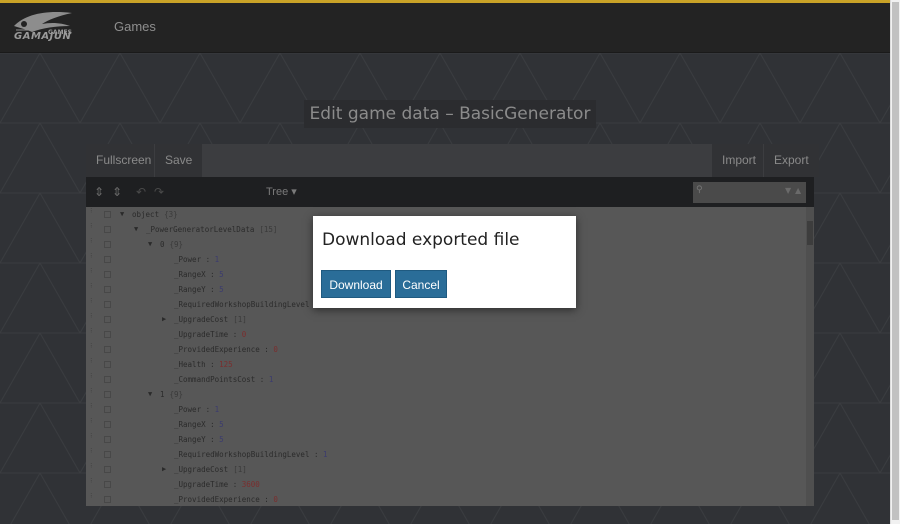 This screenshot has height=524, width=900. Describe the element at coordinates (135, 26) in the screenshot. I see `nav-link-games: Games` at that location.